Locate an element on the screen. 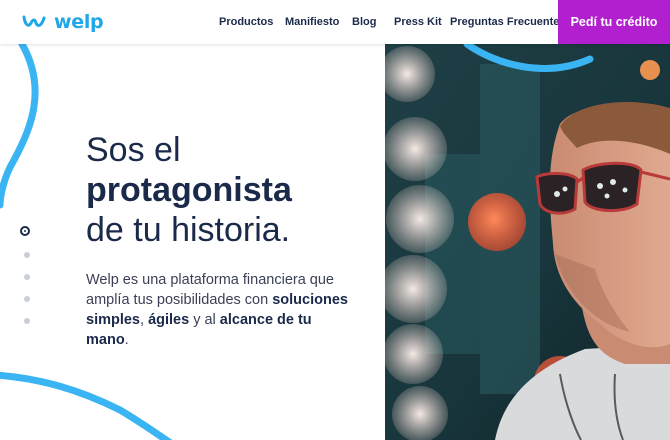 This screenshot has height=440, width=670. headline-line-1: Sos el is located at coordinates (133, 150).